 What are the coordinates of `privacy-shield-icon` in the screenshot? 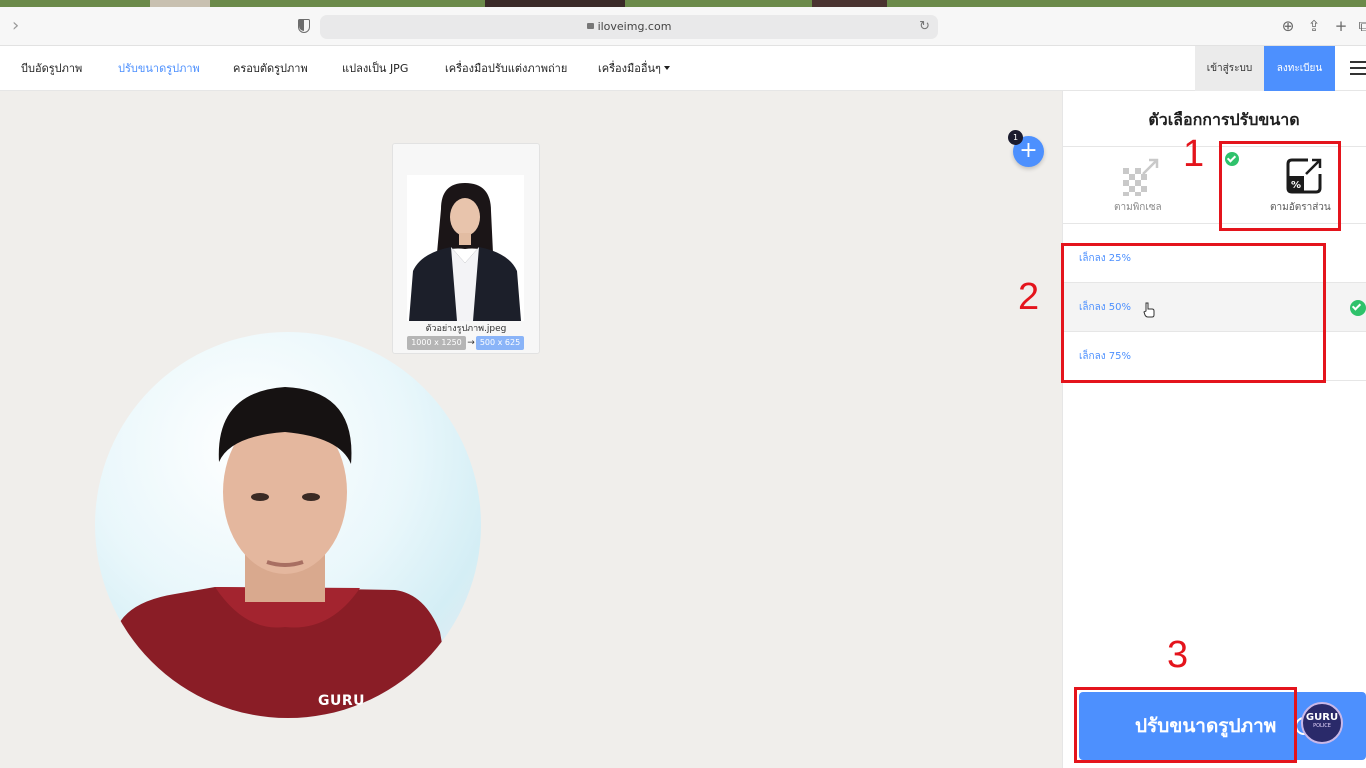 It's located at (304, 26).